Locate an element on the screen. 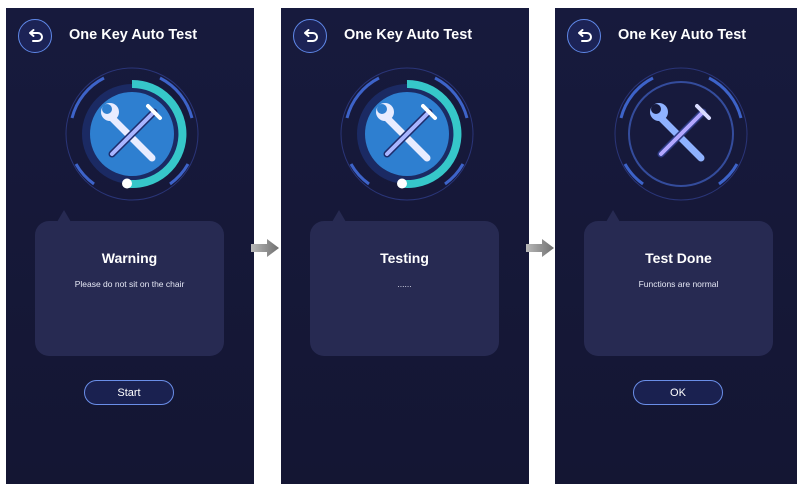 The image size is (797, 484). status-title: Warning is located at coordinates (129, 258).